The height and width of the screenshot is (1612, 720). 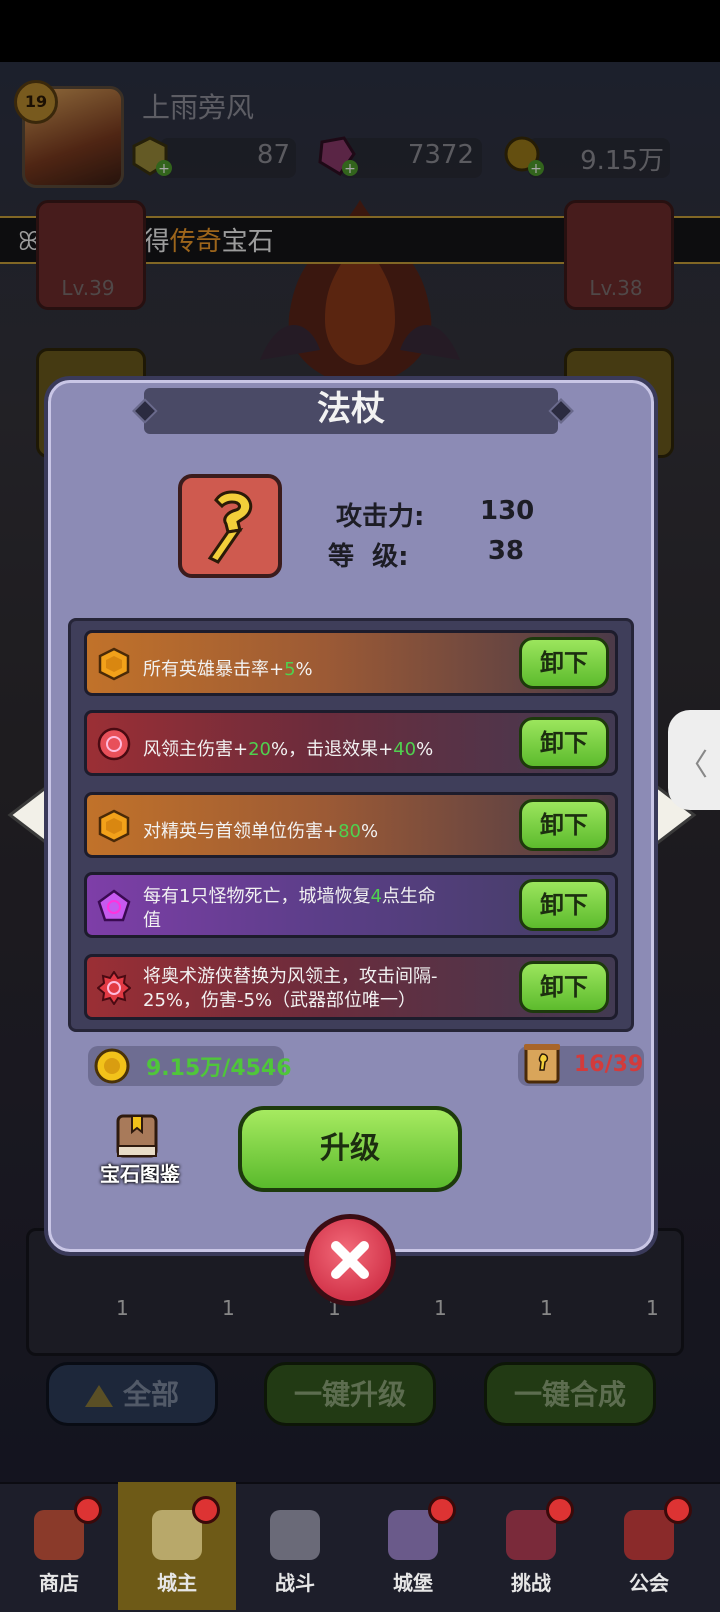 What do you see at coordinates (114, 988) in the screenshot?
I see `red-spiked-gem-icon` at bounding box center [114, 988].